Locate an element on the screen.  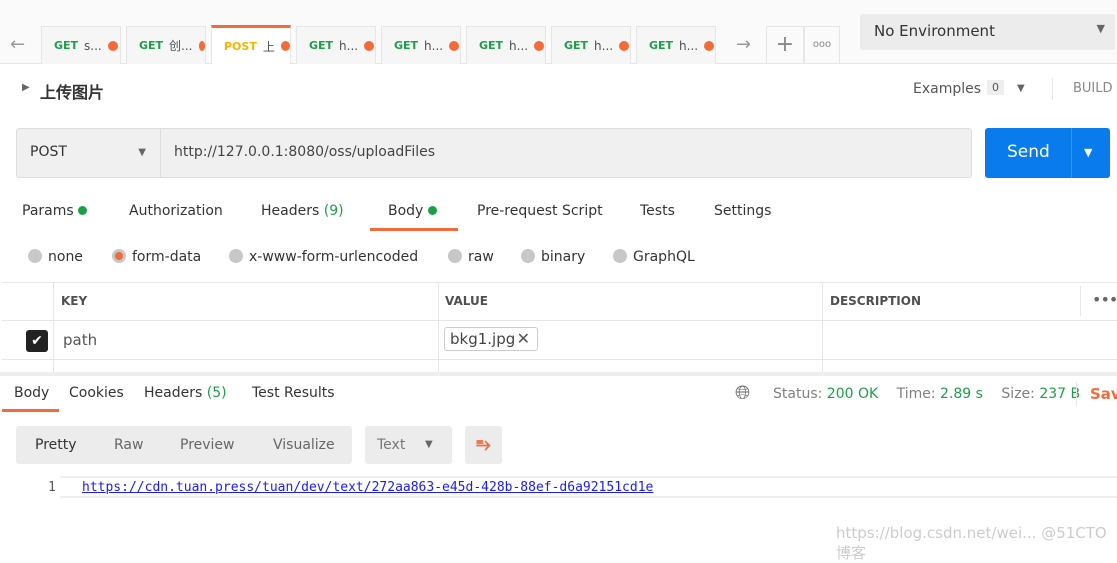
tab-tests: Tests is located at coordinates (657, 211).